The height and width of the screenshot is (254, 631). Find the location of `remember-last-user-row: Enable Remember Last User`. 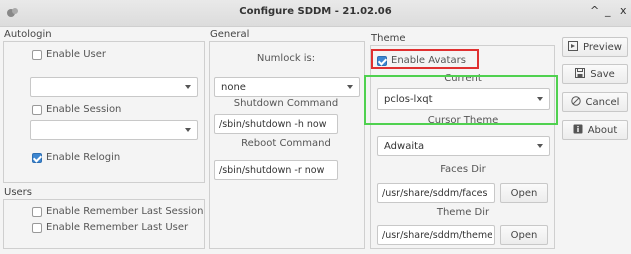

remember-last-user-row: Enable Remember Last User is located at coordinates (110, 227).